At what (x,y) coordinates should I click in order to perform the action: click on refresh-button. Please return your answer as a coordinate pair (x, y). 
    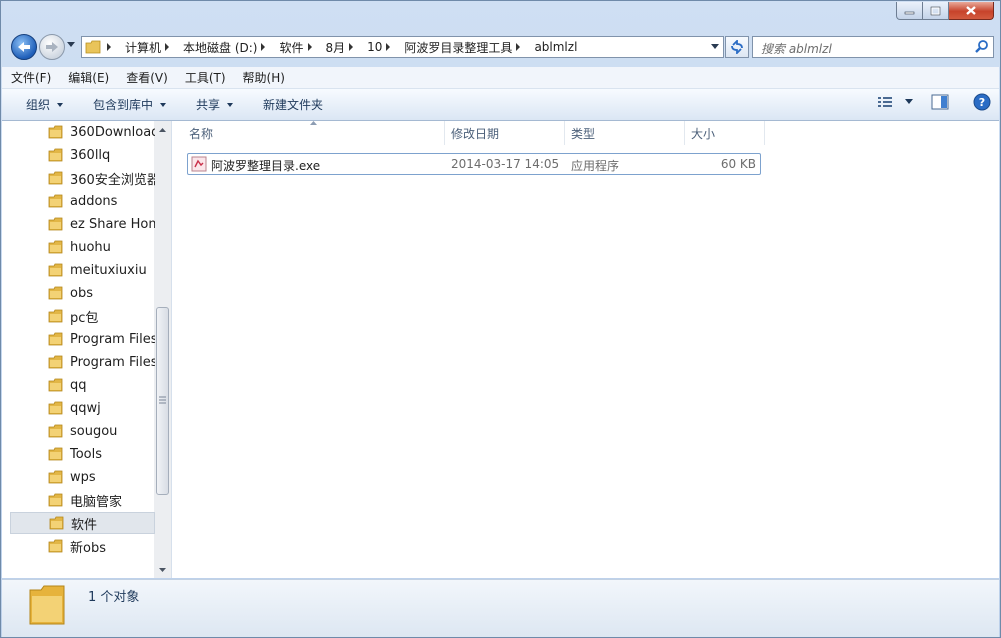
    Looking at the image, I should click on (737, 47).